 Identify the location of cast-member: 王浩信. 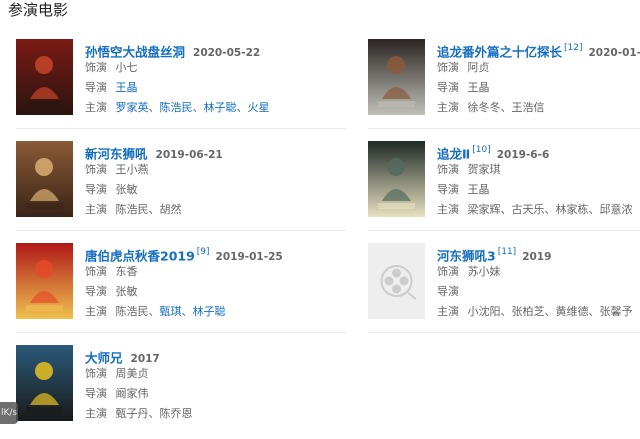
(528, 107).